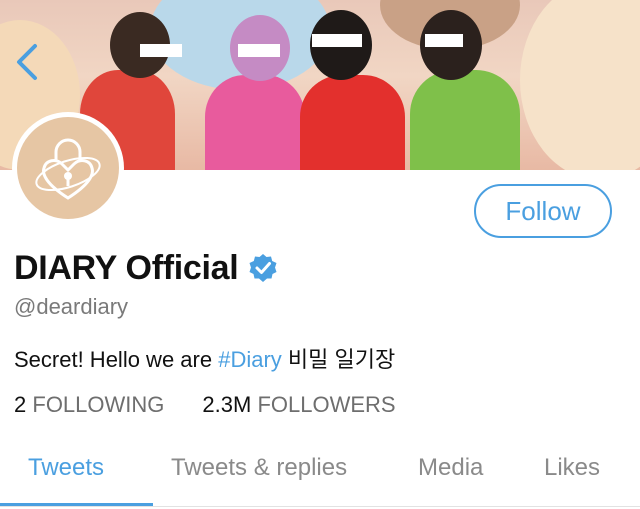 The image size is (640, 509). I want to click on bio-hashtag-link: #Diary, so click(250, 359).